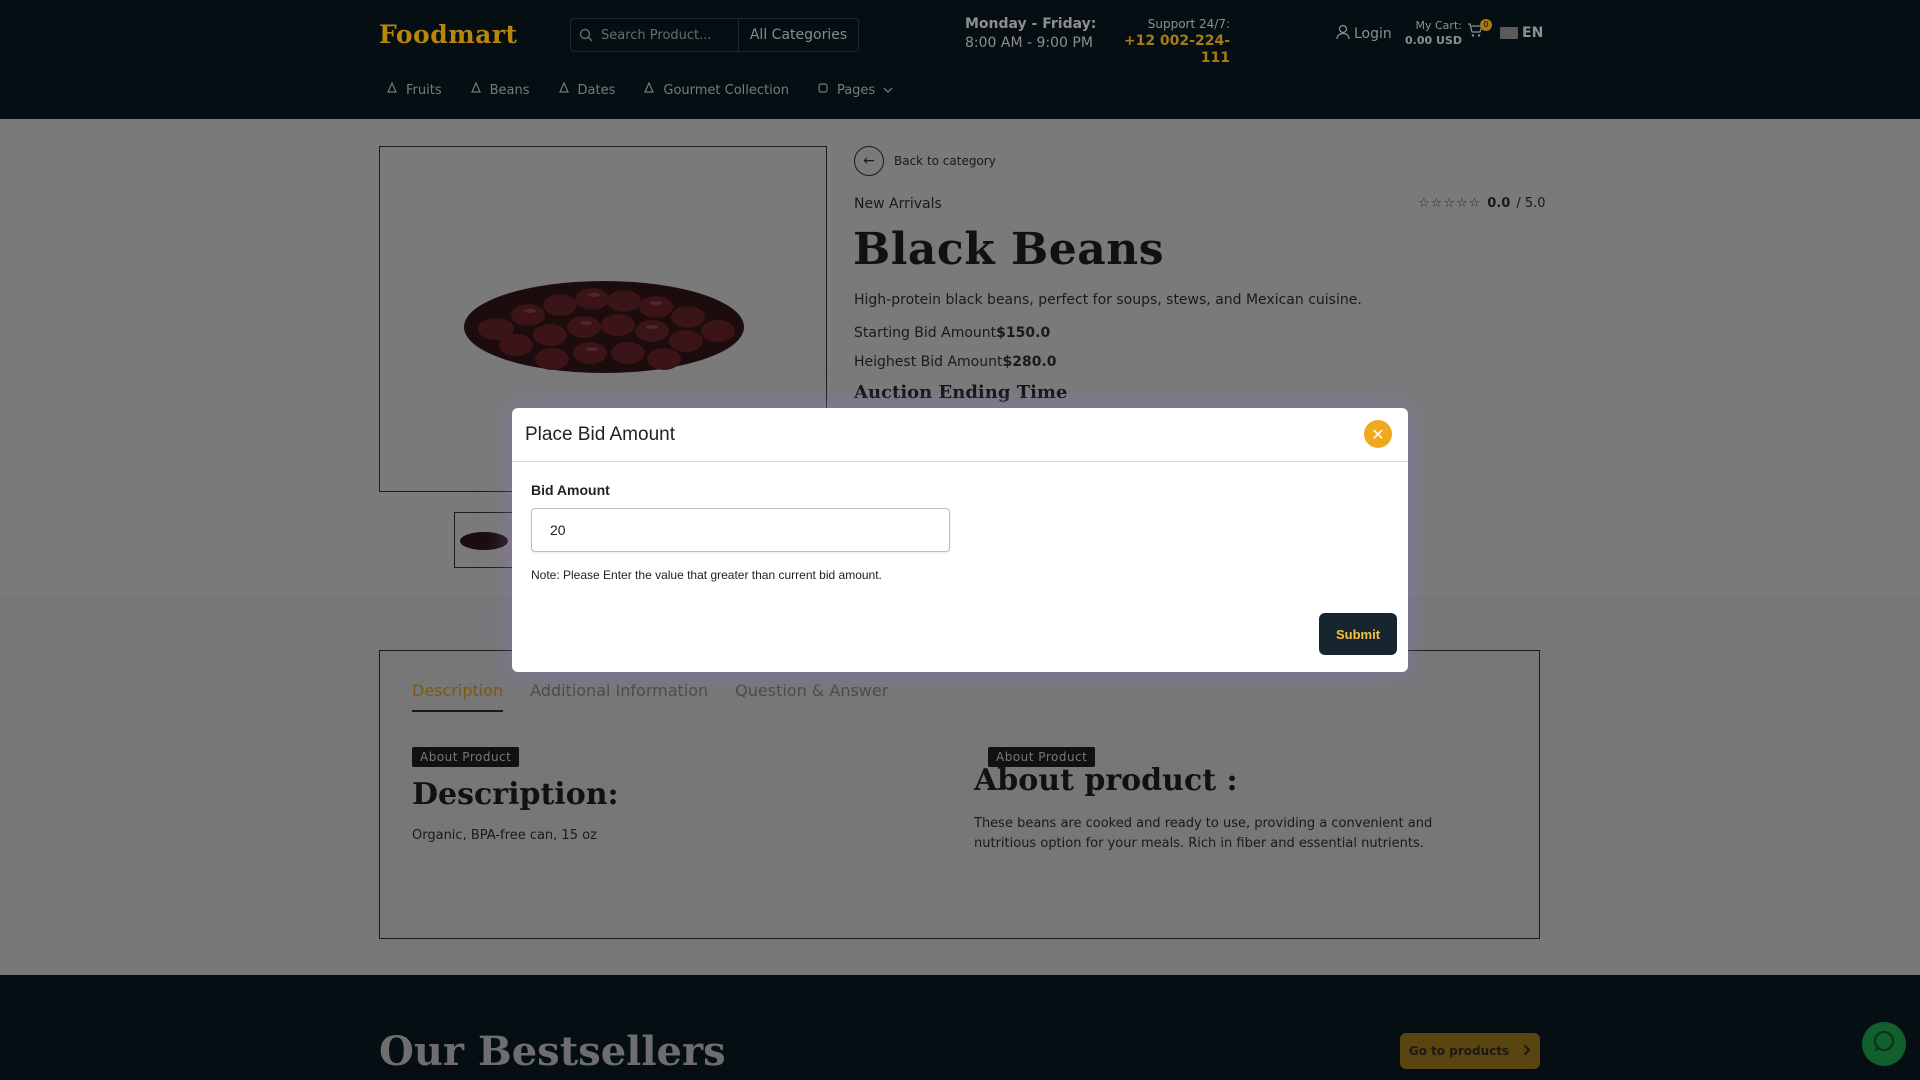 This screenshot has height=1080, width=1920. What do you see at coordinates (1527, 1051) in the screenshot?
I see `chevron-right-icon` at bounding box center [1527, 1051].